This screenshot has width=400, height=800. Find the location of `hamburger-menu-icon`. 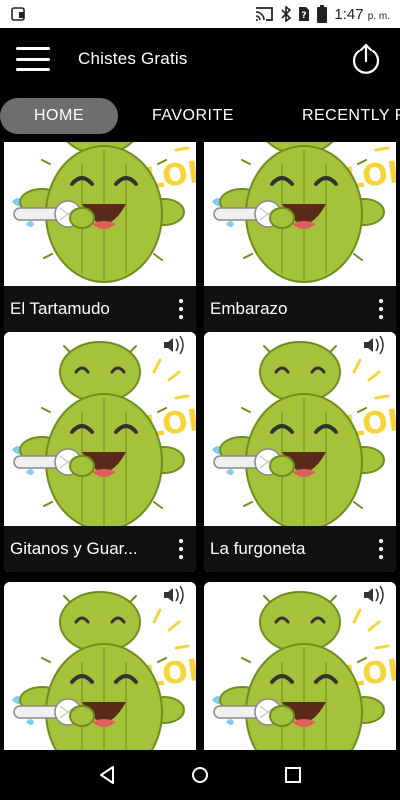

hamburger-menu-icon is located at coordinates (34, 59).